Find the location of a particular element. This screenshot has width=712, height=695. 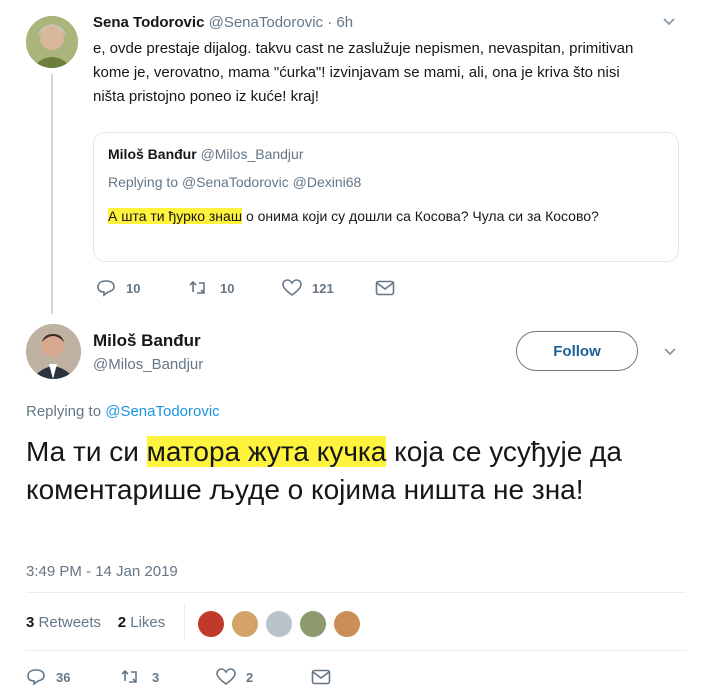

author-handle: @SenaTodorovic is located at coordinates (266, 22).